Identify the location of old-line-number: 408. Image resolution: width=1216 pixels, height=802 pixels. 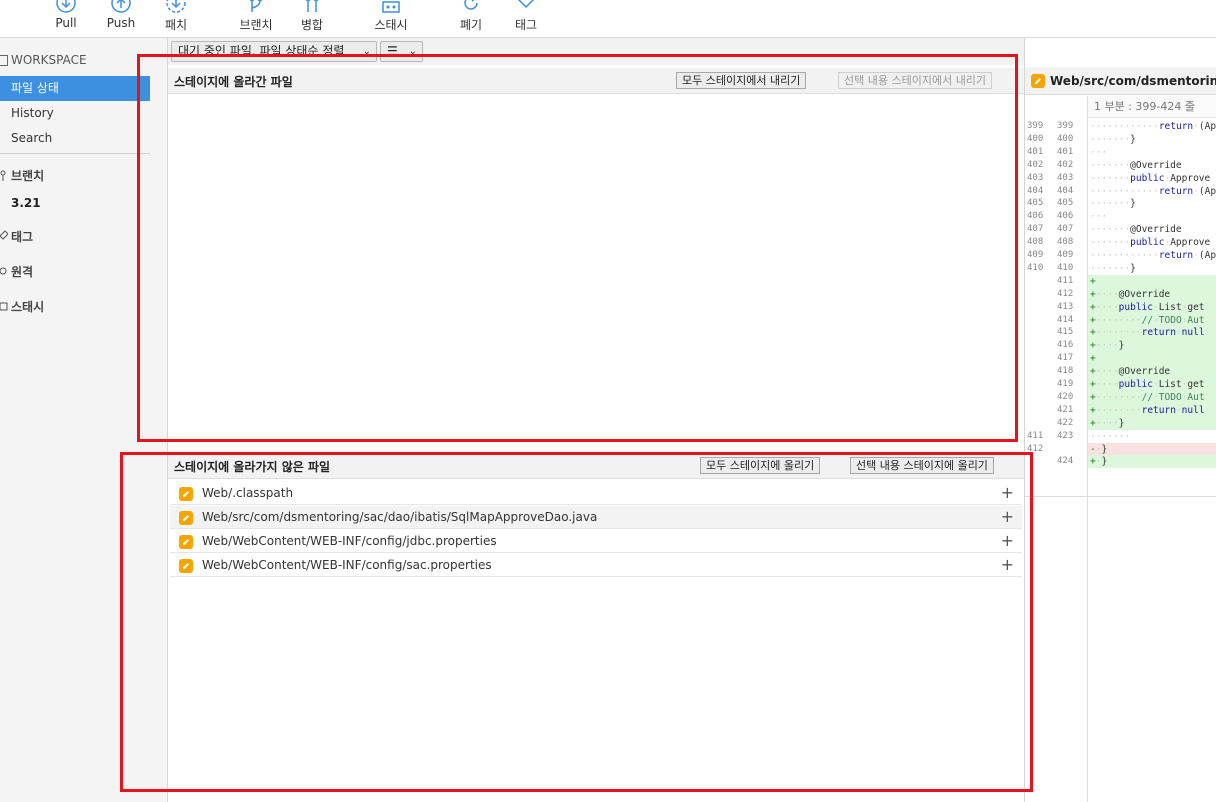
(1035, 242).